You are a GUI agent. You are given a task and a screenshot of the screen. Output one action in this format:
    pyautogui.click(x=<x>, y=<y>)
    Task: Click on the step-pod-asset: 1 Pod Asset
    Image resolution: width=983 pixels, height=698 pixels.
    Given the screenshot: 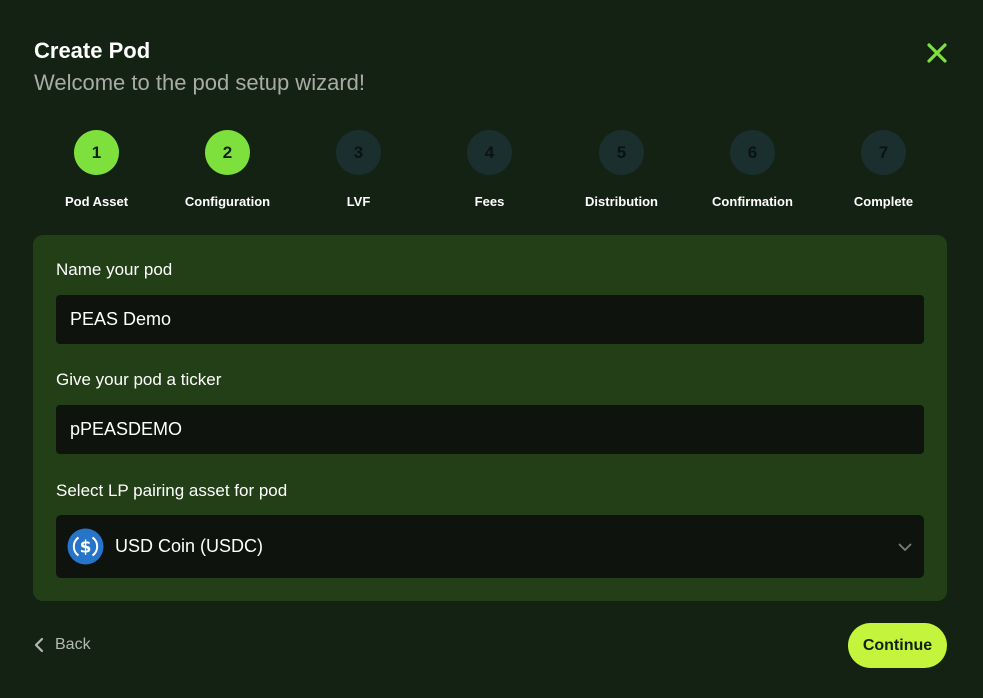 What is the action you would take?
    pyautogui.click(x=96, y=169)
    